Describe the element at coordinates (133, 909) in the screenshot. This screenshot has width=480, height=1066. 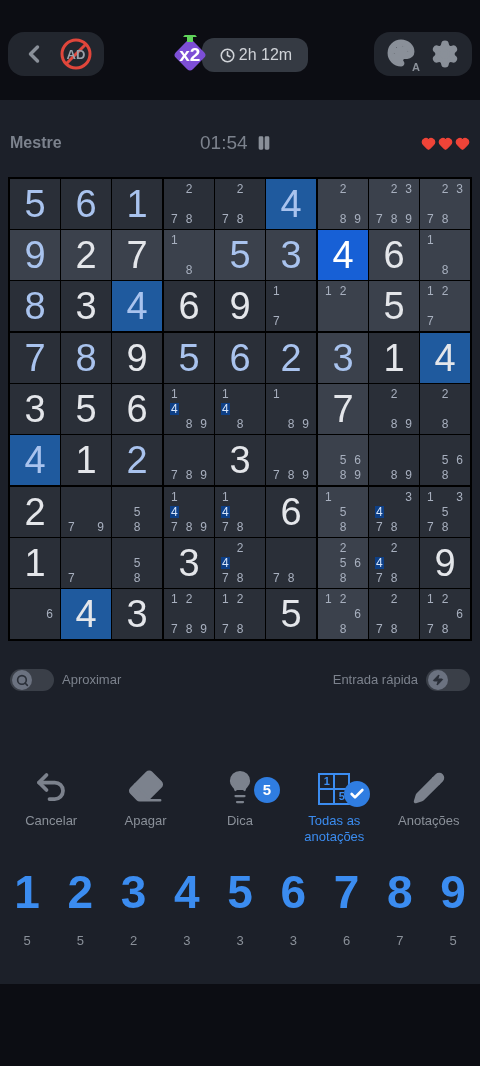
I see `number-button: 3 2` at that location.